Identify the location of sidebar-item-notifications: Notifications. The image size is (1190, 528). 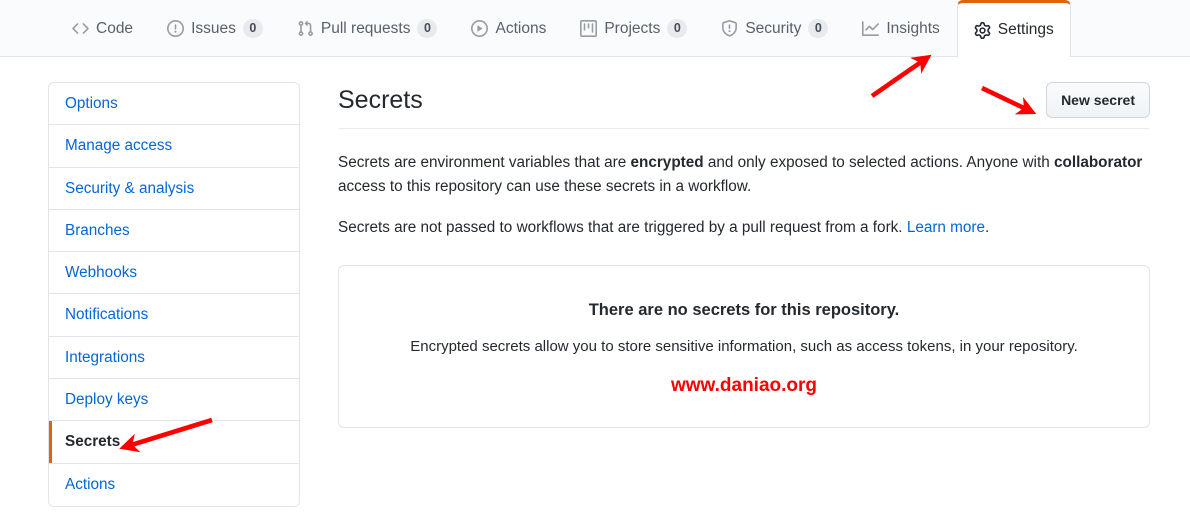
(174, 315).